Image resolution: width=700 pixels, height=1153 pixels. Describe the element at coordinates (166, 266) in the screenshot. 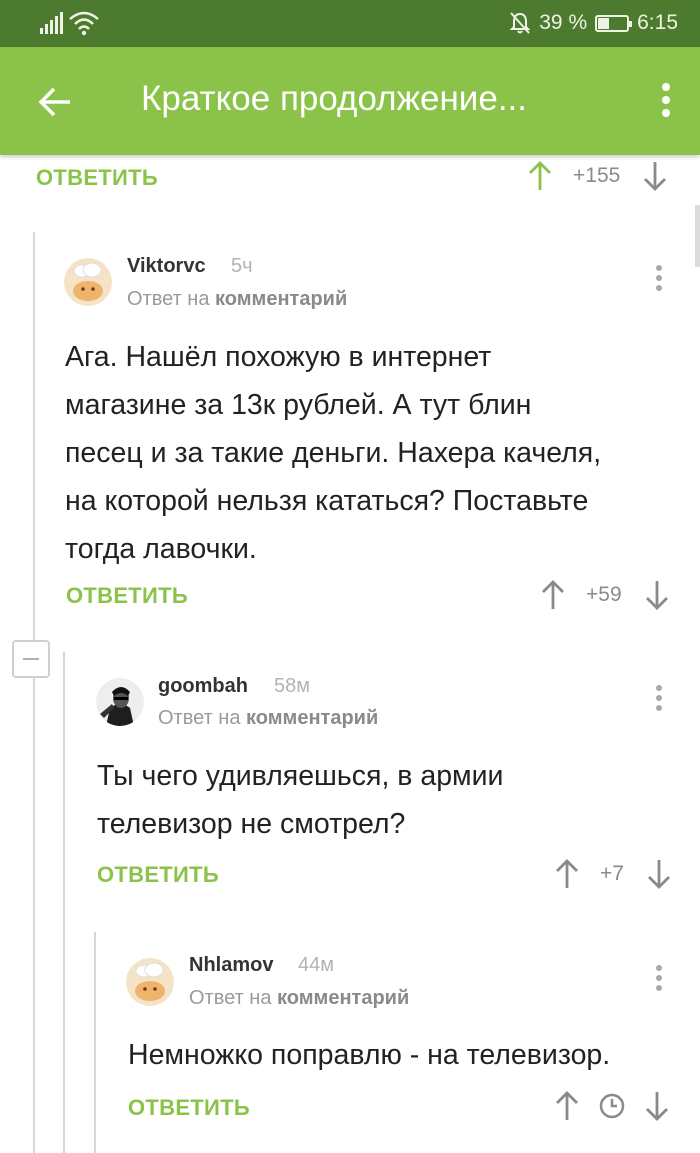

I see `comment-author: Viktorvc` at that location.